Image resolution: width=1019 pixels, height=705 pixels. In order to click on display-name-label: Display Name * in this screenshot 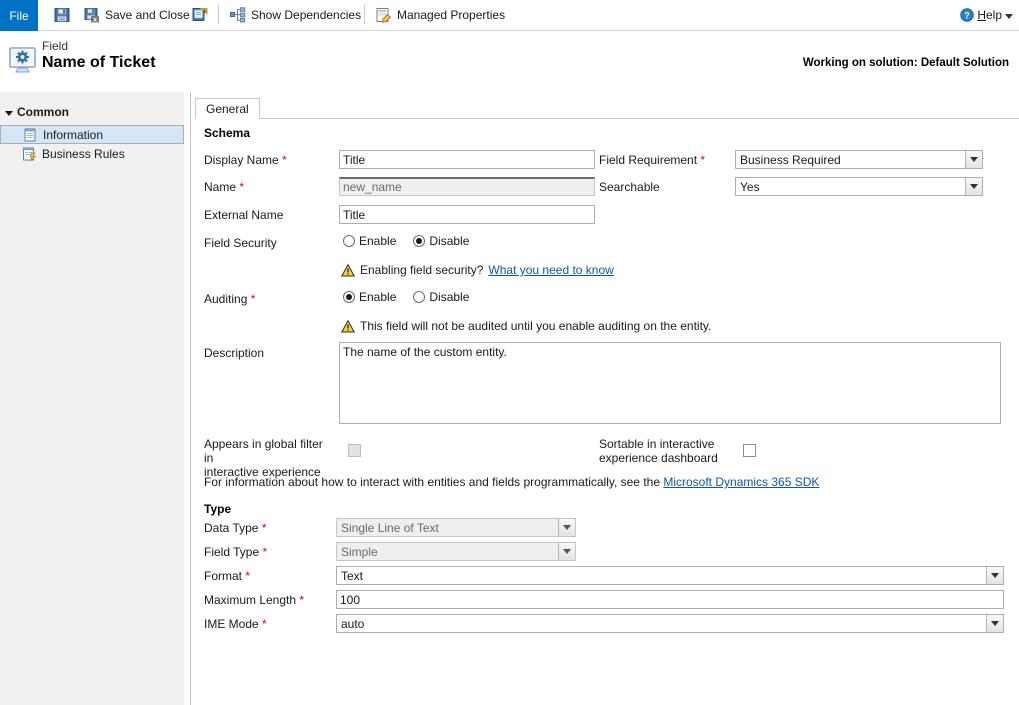, I will do `click(245, 160)`.